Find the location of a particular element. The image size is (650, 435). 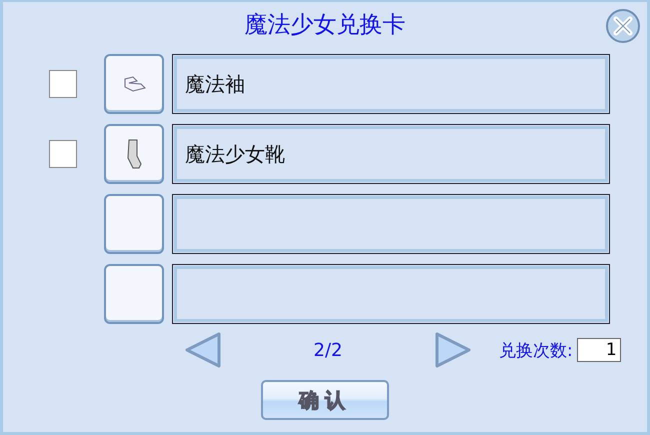

count-field: 1 is located at coordinates (598, 350).